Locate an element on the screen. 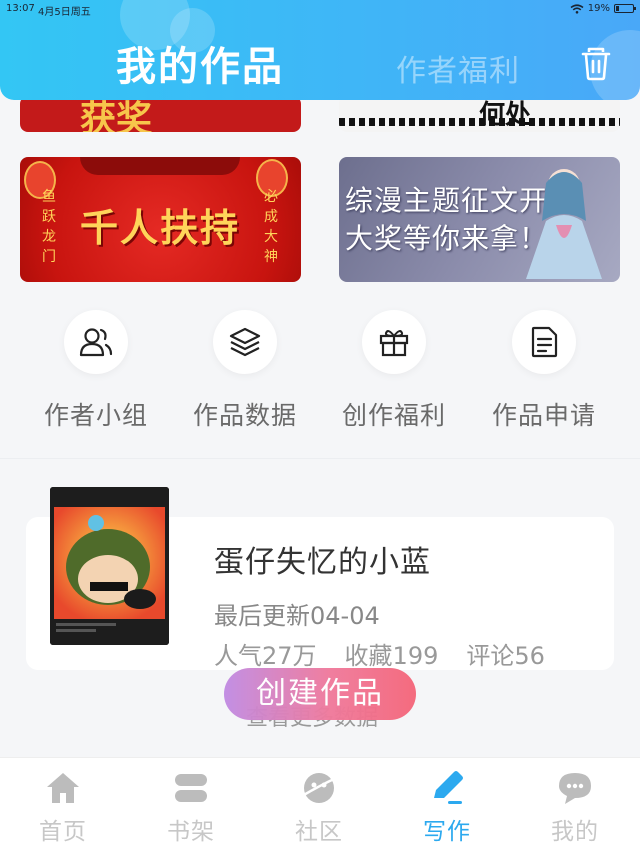  entry-work-data: 作品数据 is located at coordinates (245, 371).